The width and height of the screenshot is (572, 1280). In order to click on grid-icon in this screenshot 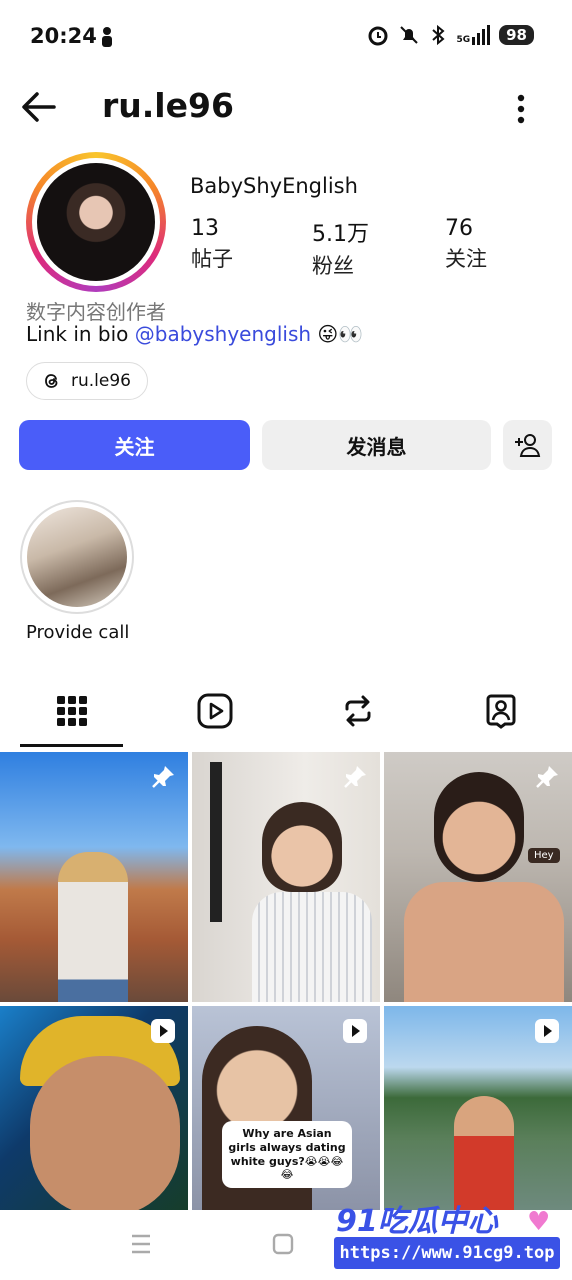, I will do `click(71, 711)`.